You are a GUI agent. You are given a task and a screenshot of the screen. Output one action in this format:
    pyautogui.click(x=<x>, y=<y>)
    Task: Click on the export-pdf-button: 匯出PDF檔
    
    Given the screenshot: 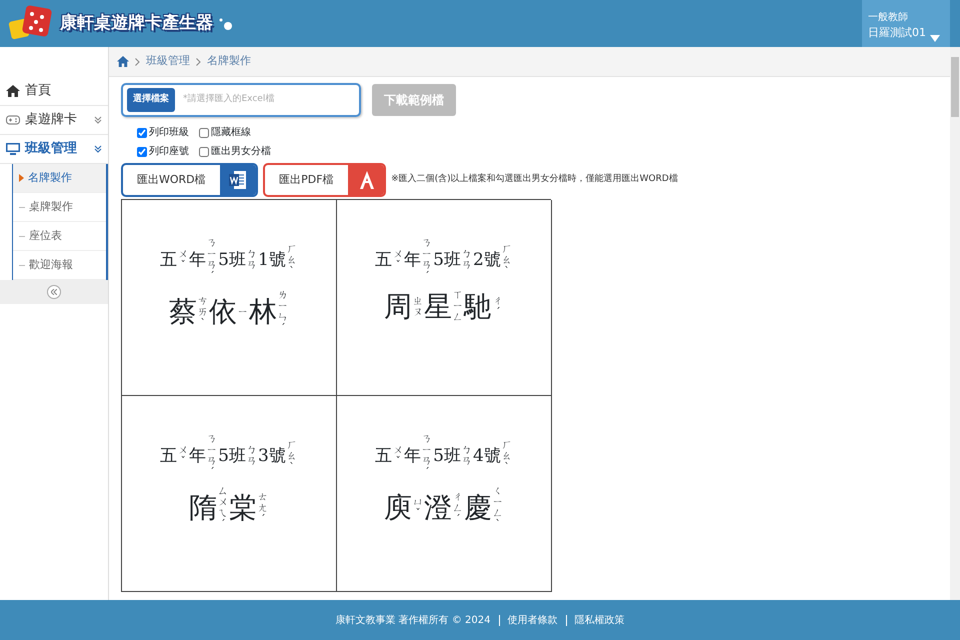 What is the action you would take?
    pyautogui.click(x=324, y=180)
    